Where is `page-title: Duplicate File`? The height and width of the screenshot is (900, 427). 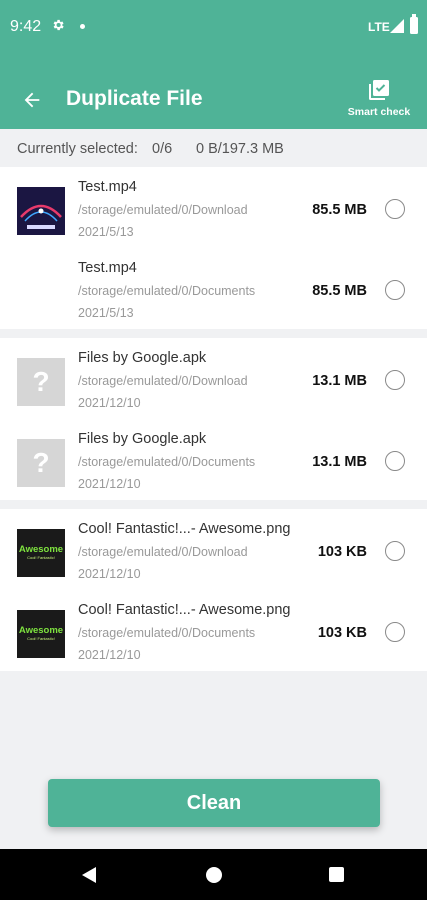
page-title: Duplicate File is located at coordinates (134, 98).